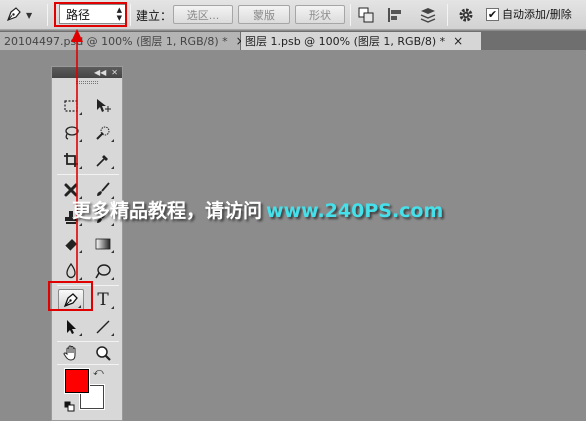 The image size is (586, 421). I want to click on gear-icon, so click(466, 15).